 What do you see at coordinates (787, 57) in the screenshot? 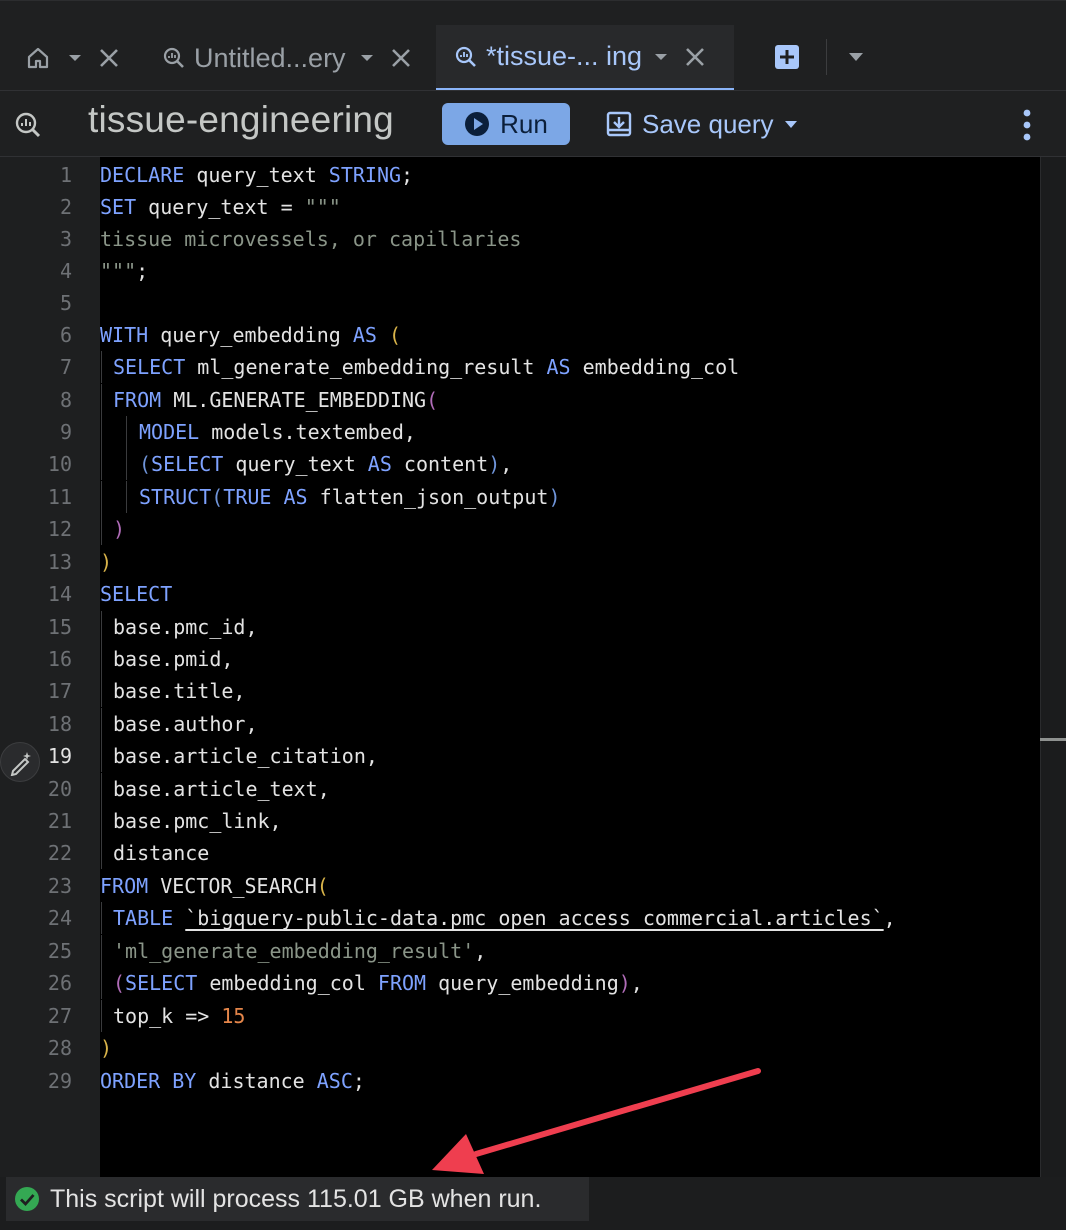
I see `new-tab-plus-icon` at bounding box center [787, 57].